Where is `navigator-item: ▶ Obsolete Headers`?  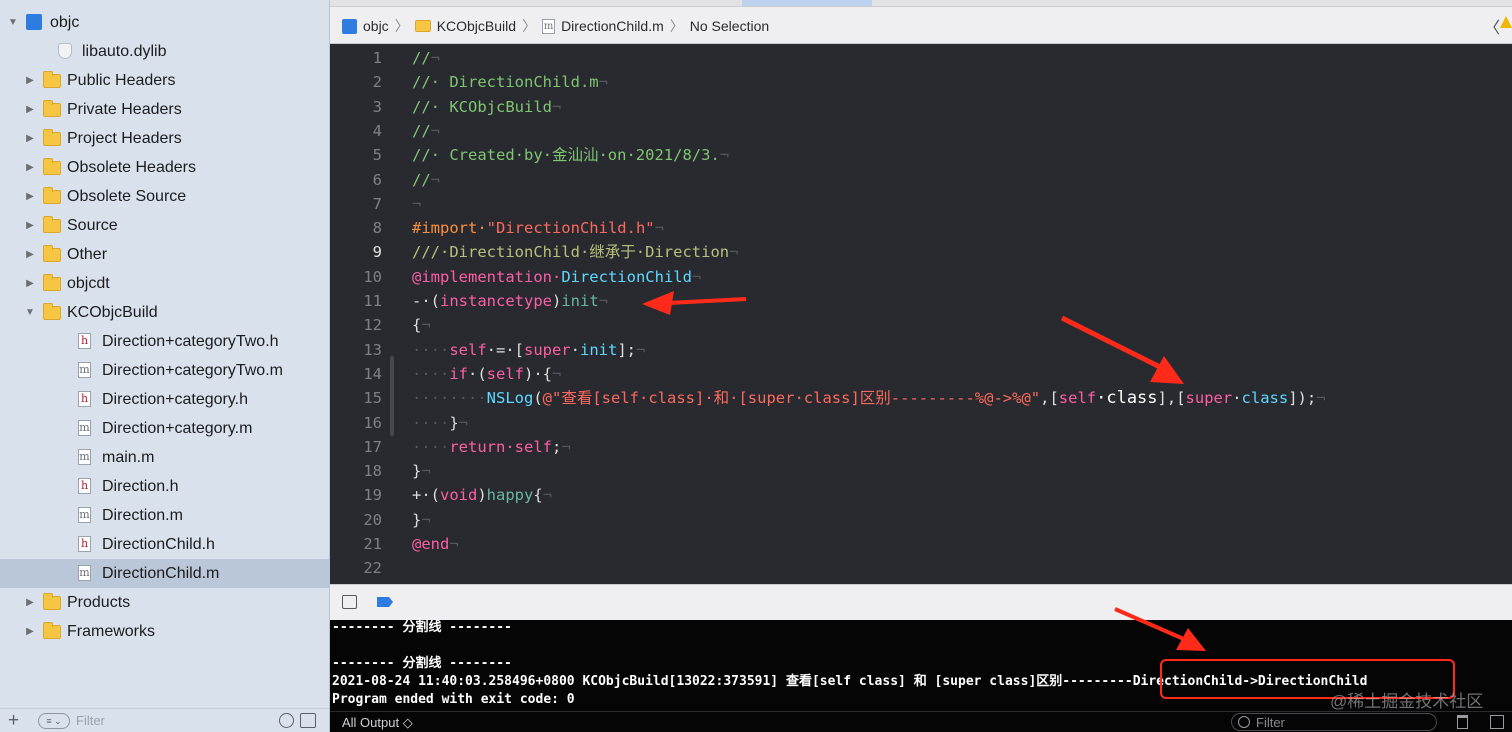 navigator-item: ▶ Obsolete Headers is located at coordinates (164, 167).